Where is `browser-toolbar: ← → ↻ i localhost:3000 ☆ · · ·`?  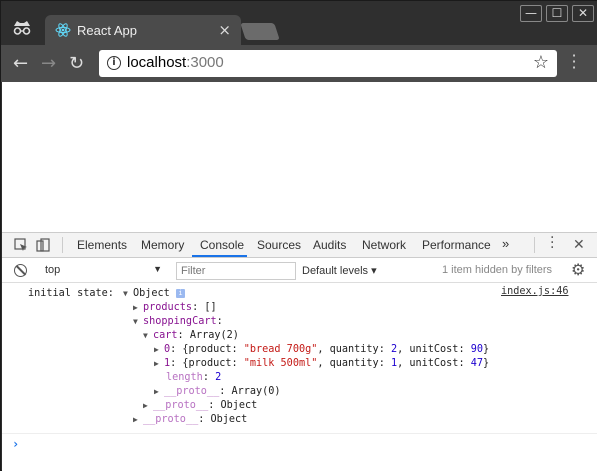
browser-toolbar: ← → ↻ i localhost:3000 ☆ · · · is located at coordinates (299, 63).